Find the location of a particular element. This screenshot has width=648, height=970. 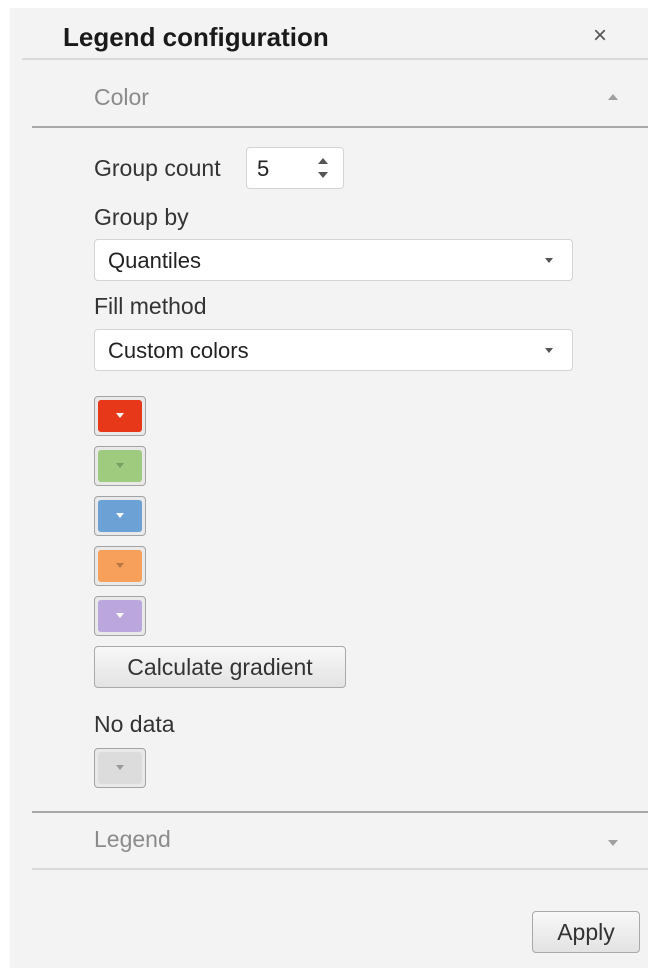

close-icon: × is located at coordinates (600, 36).